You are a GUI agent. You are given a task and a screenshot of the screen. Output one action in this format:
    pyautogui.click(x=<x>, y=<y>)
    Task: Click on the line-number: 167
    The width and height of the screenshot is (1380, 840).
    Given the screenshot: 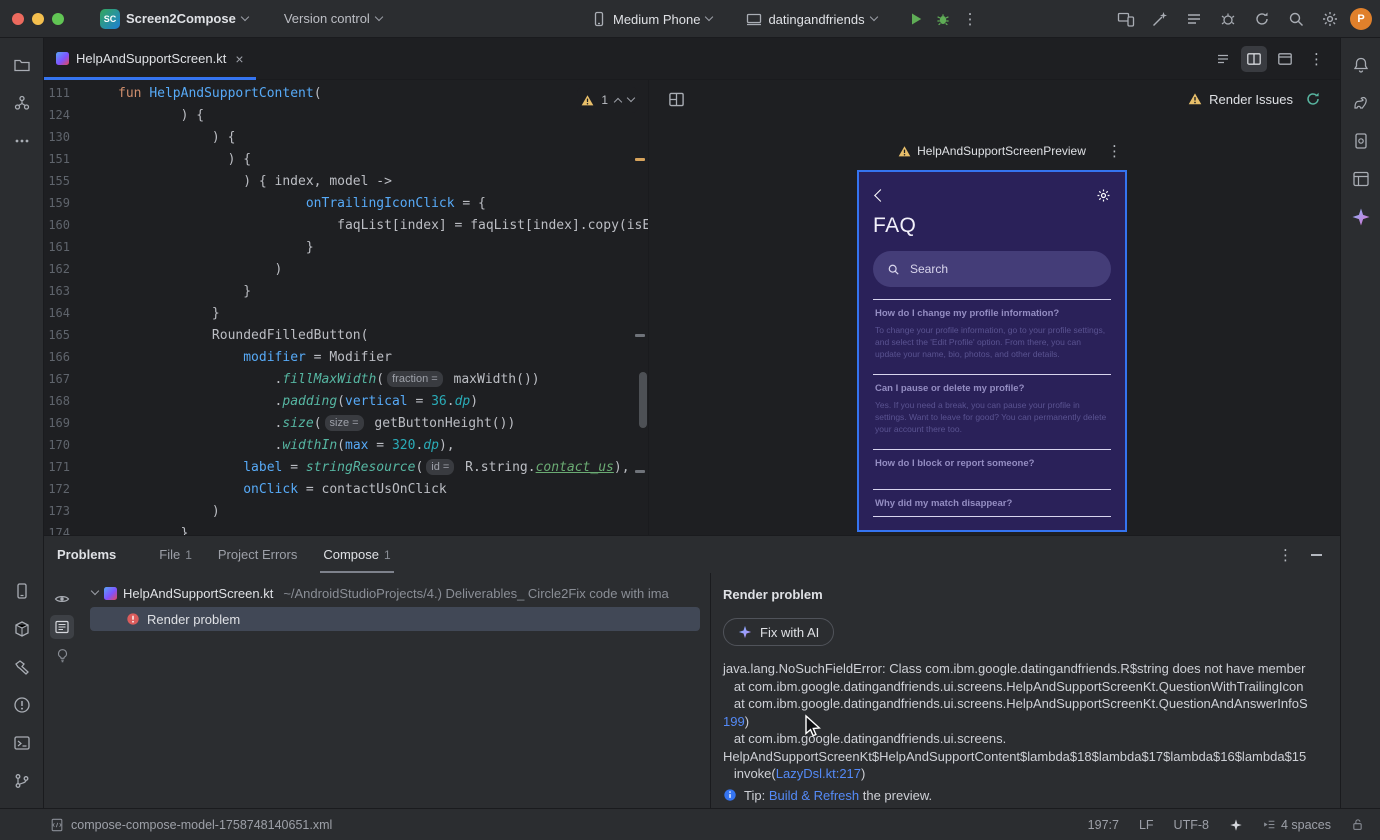 What is the action you would take?
    pyautogui.click(x=57, y=379)
    